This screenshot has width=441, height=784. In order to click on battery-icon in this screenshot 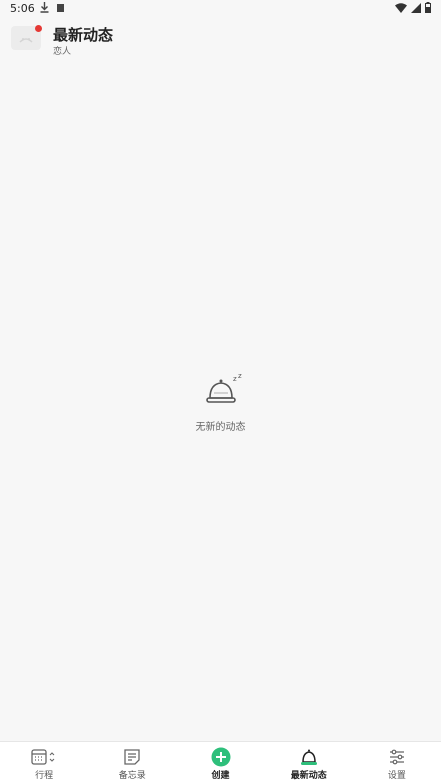, I will do `click(428, 7)`.